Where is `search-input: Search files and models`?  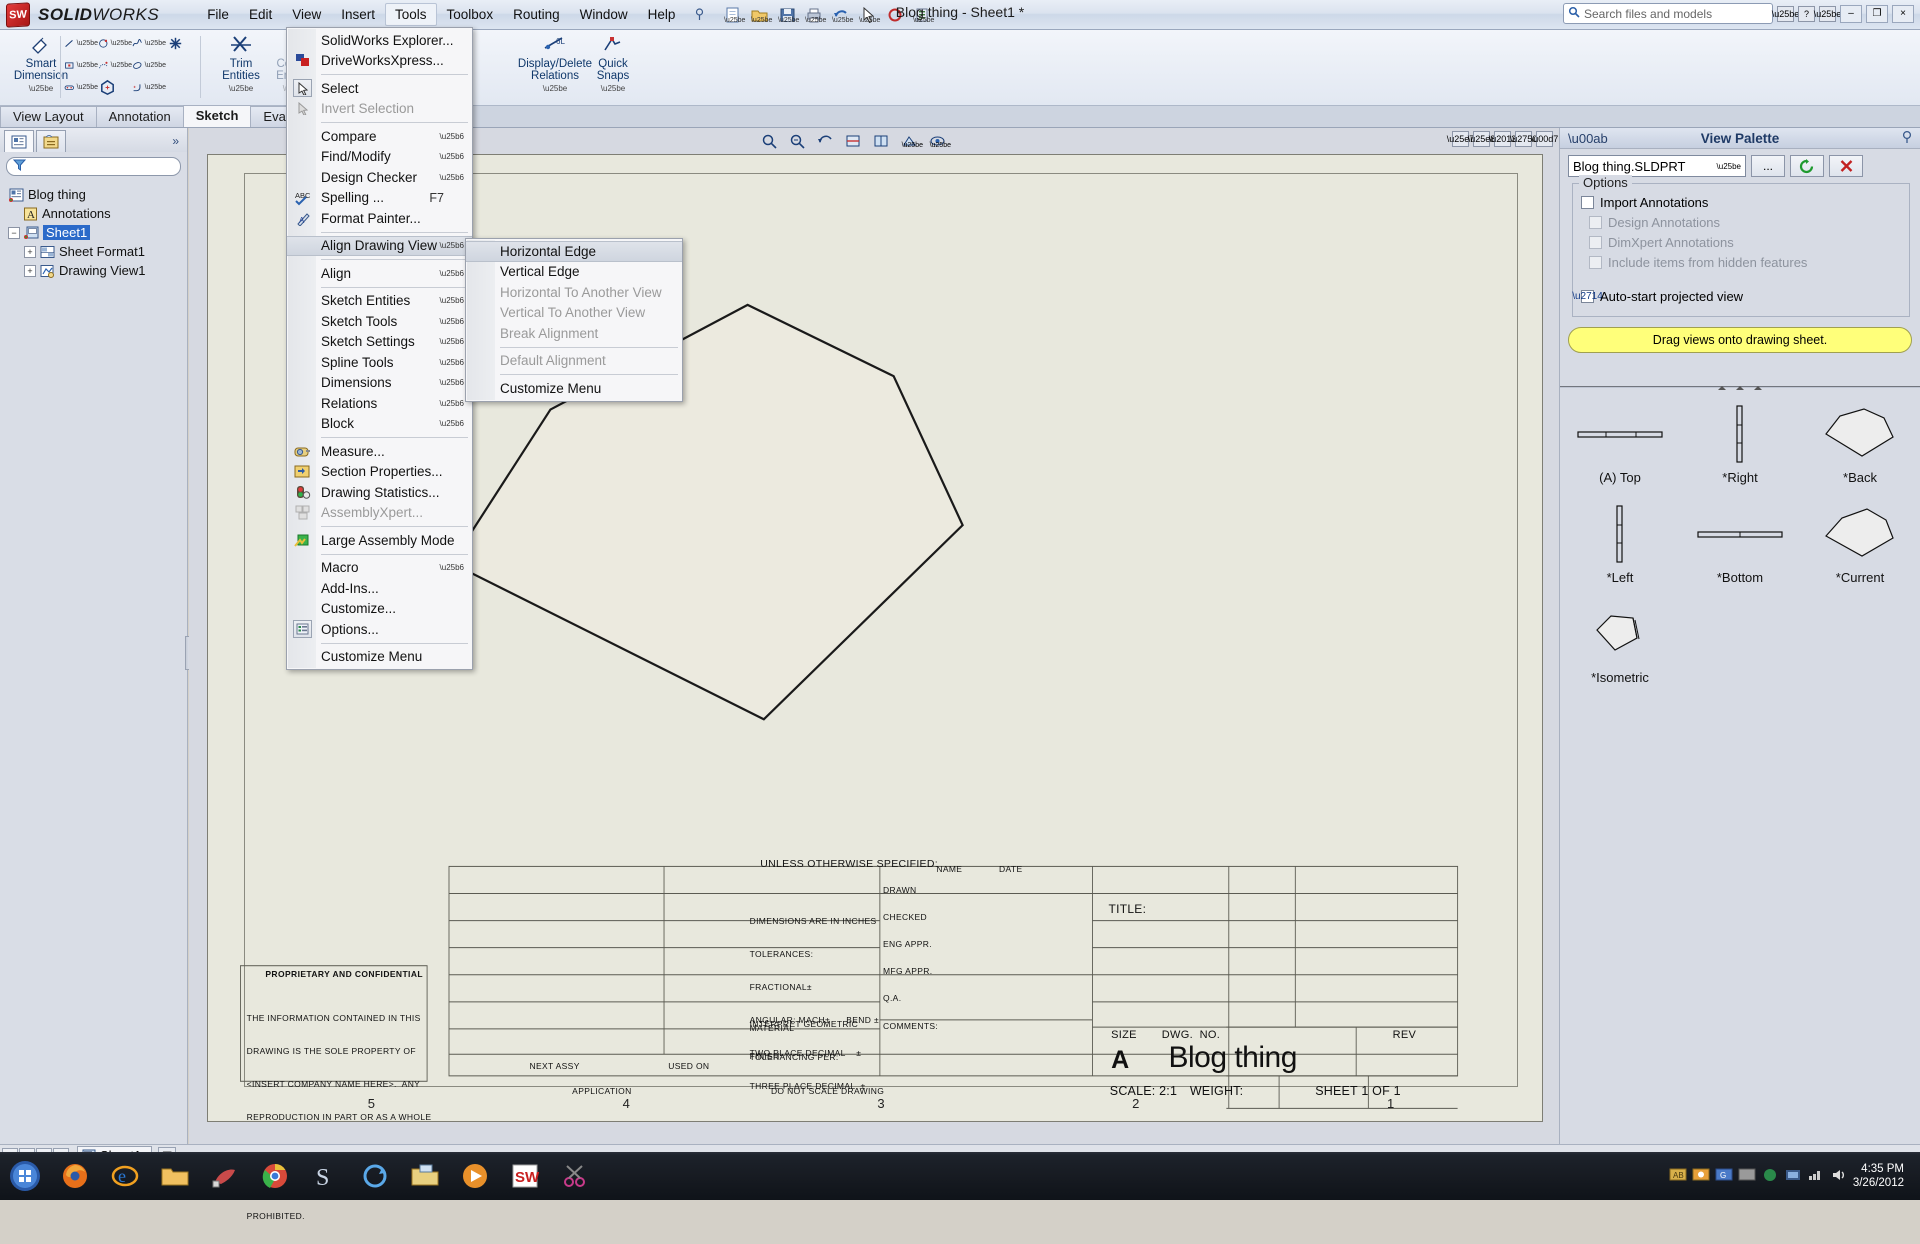
search-input: Search files and models is located at coordinates (1668, 13).